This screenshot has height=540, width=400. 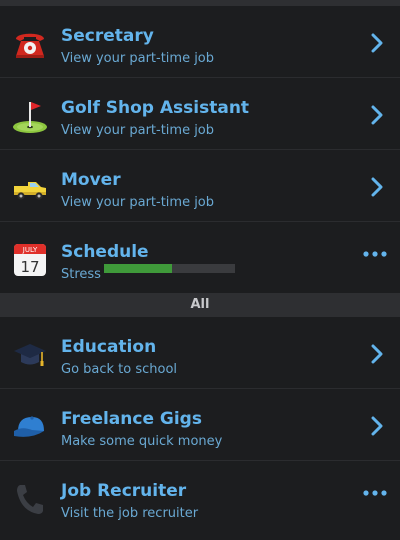 What do you see at coordinates (142, 441) in the screenshot?
I see `row-subtitle: Make some quick money` at bounding box center [142, 441].